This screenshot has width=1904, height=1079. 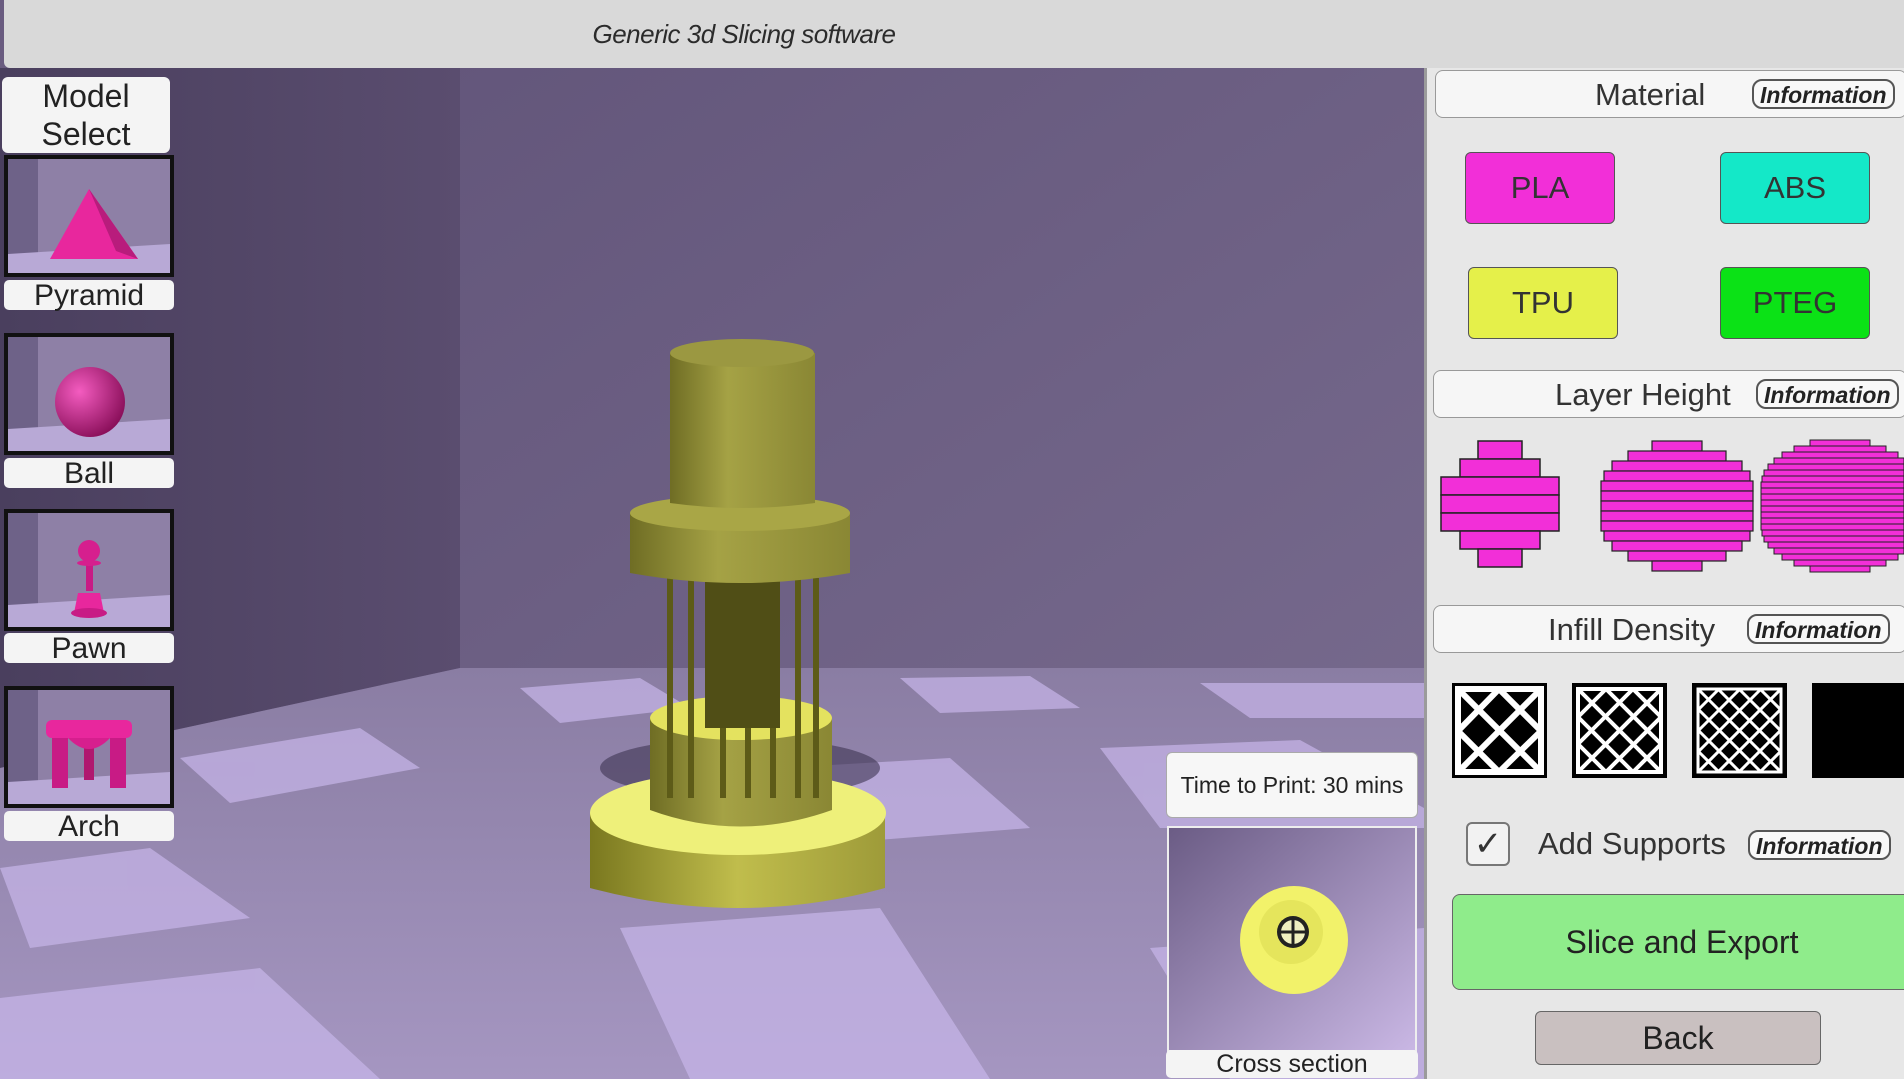 I want to click on pyramid-icon, so click(x=89, y=216).